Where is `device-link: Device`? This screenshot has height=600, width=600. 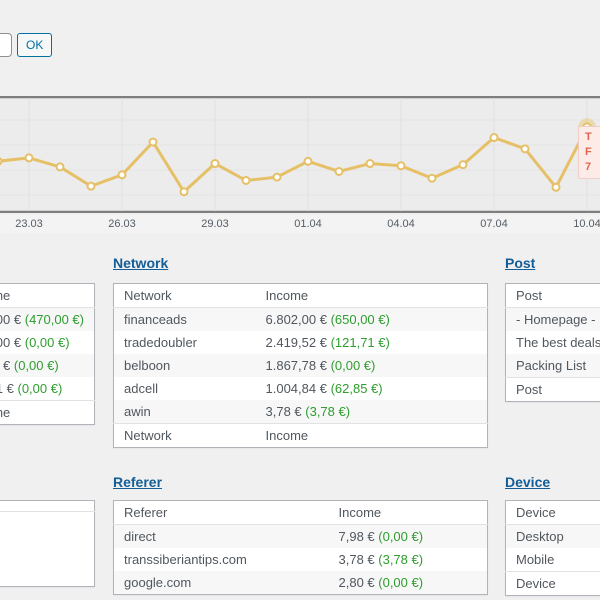 device-link: Device is located at coordinates (527, 482).